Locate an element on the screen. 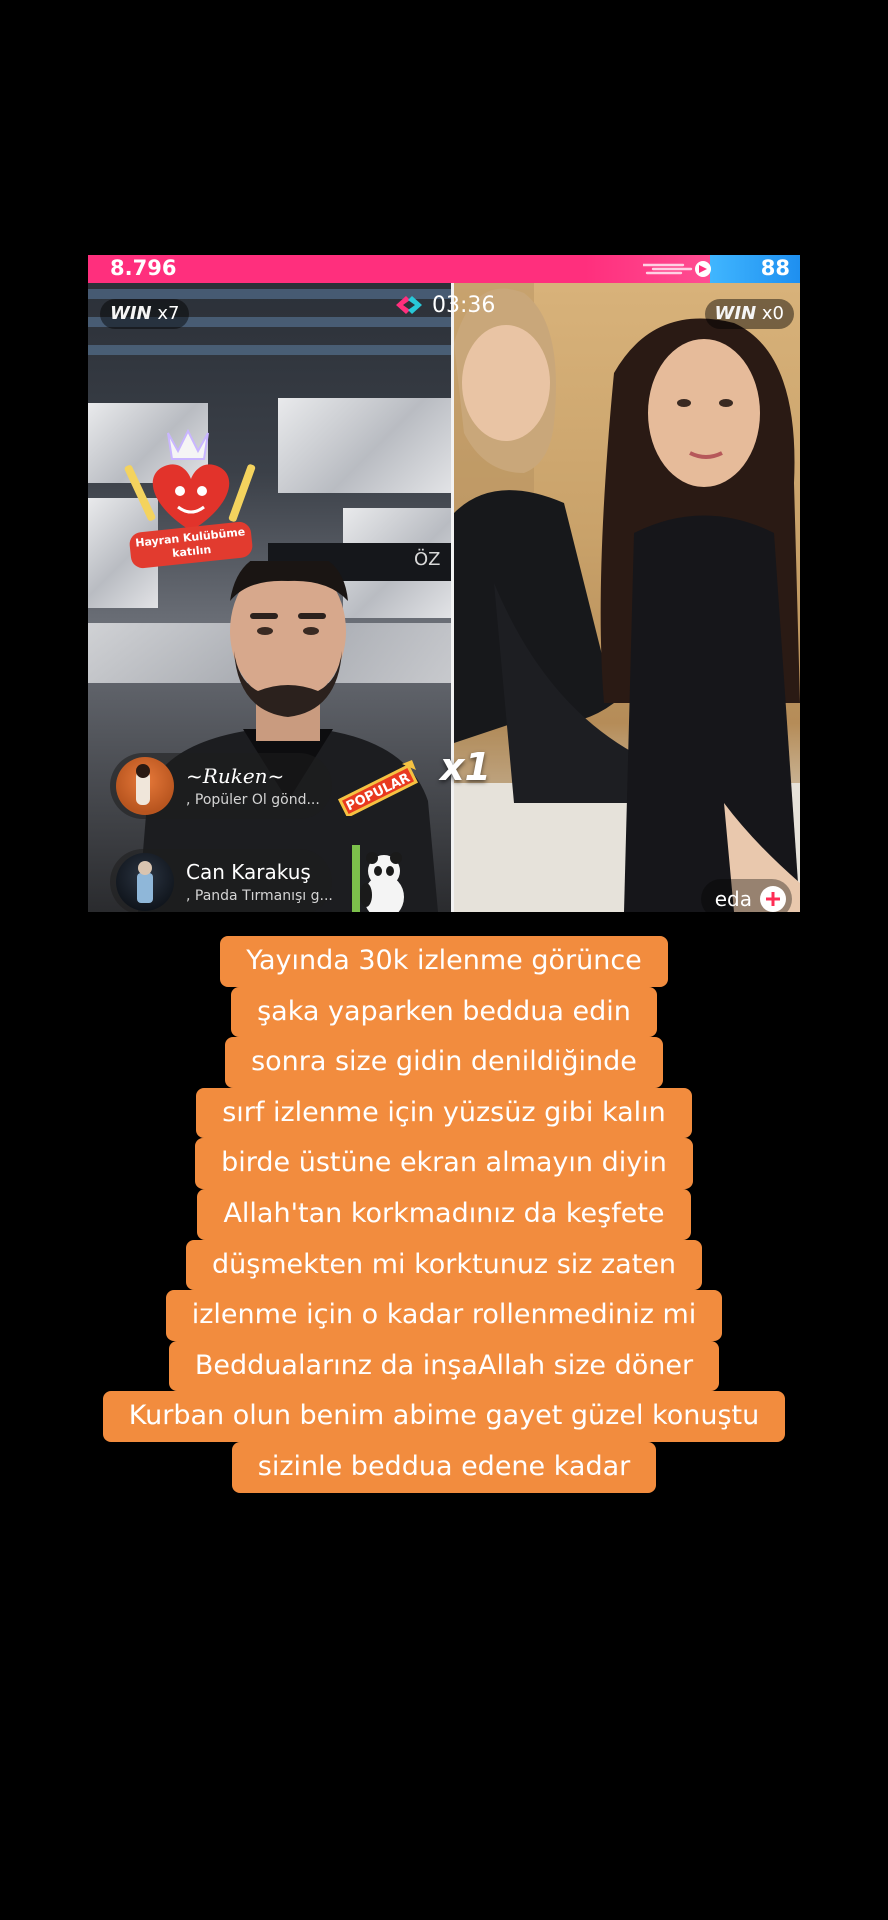 This screenshot has height=1920, width=888. fanclub-sticker: Hayran Kulübüme katılın is located at coordinates (191, 498).